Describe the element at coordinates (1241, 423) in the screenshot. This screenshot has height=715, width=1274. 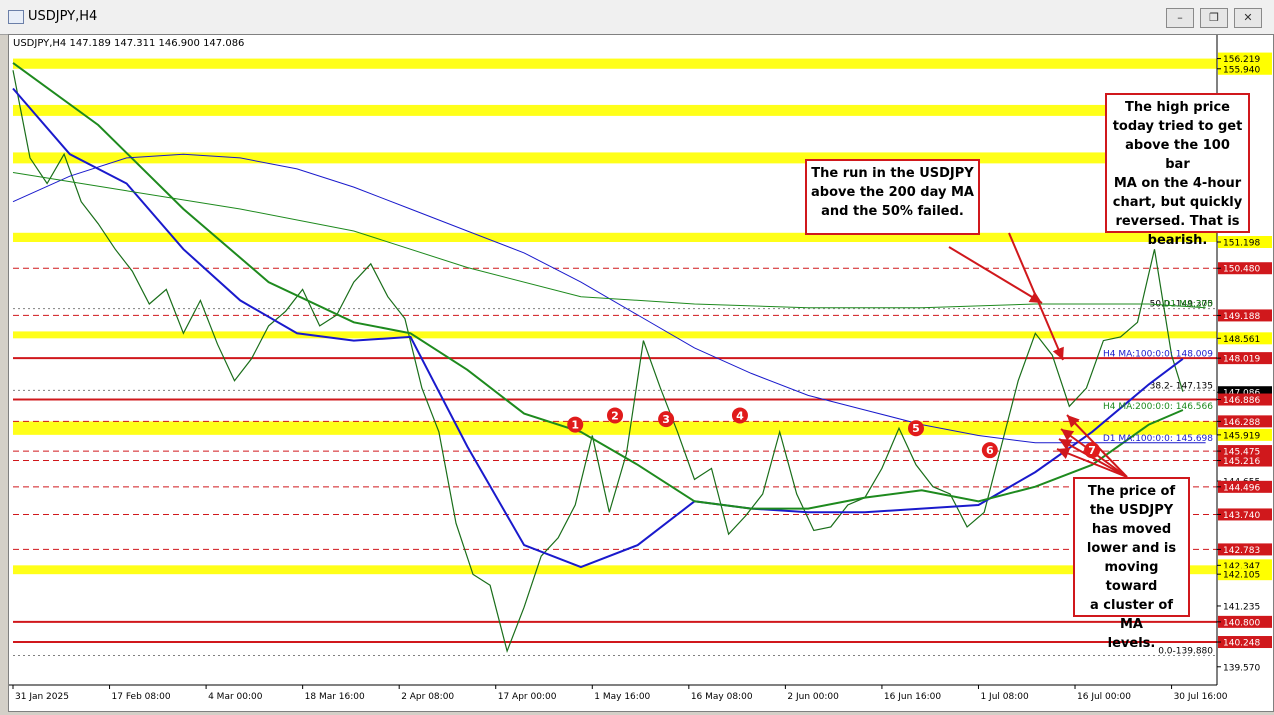
I see `price-tick-label: 146.288` at that location.